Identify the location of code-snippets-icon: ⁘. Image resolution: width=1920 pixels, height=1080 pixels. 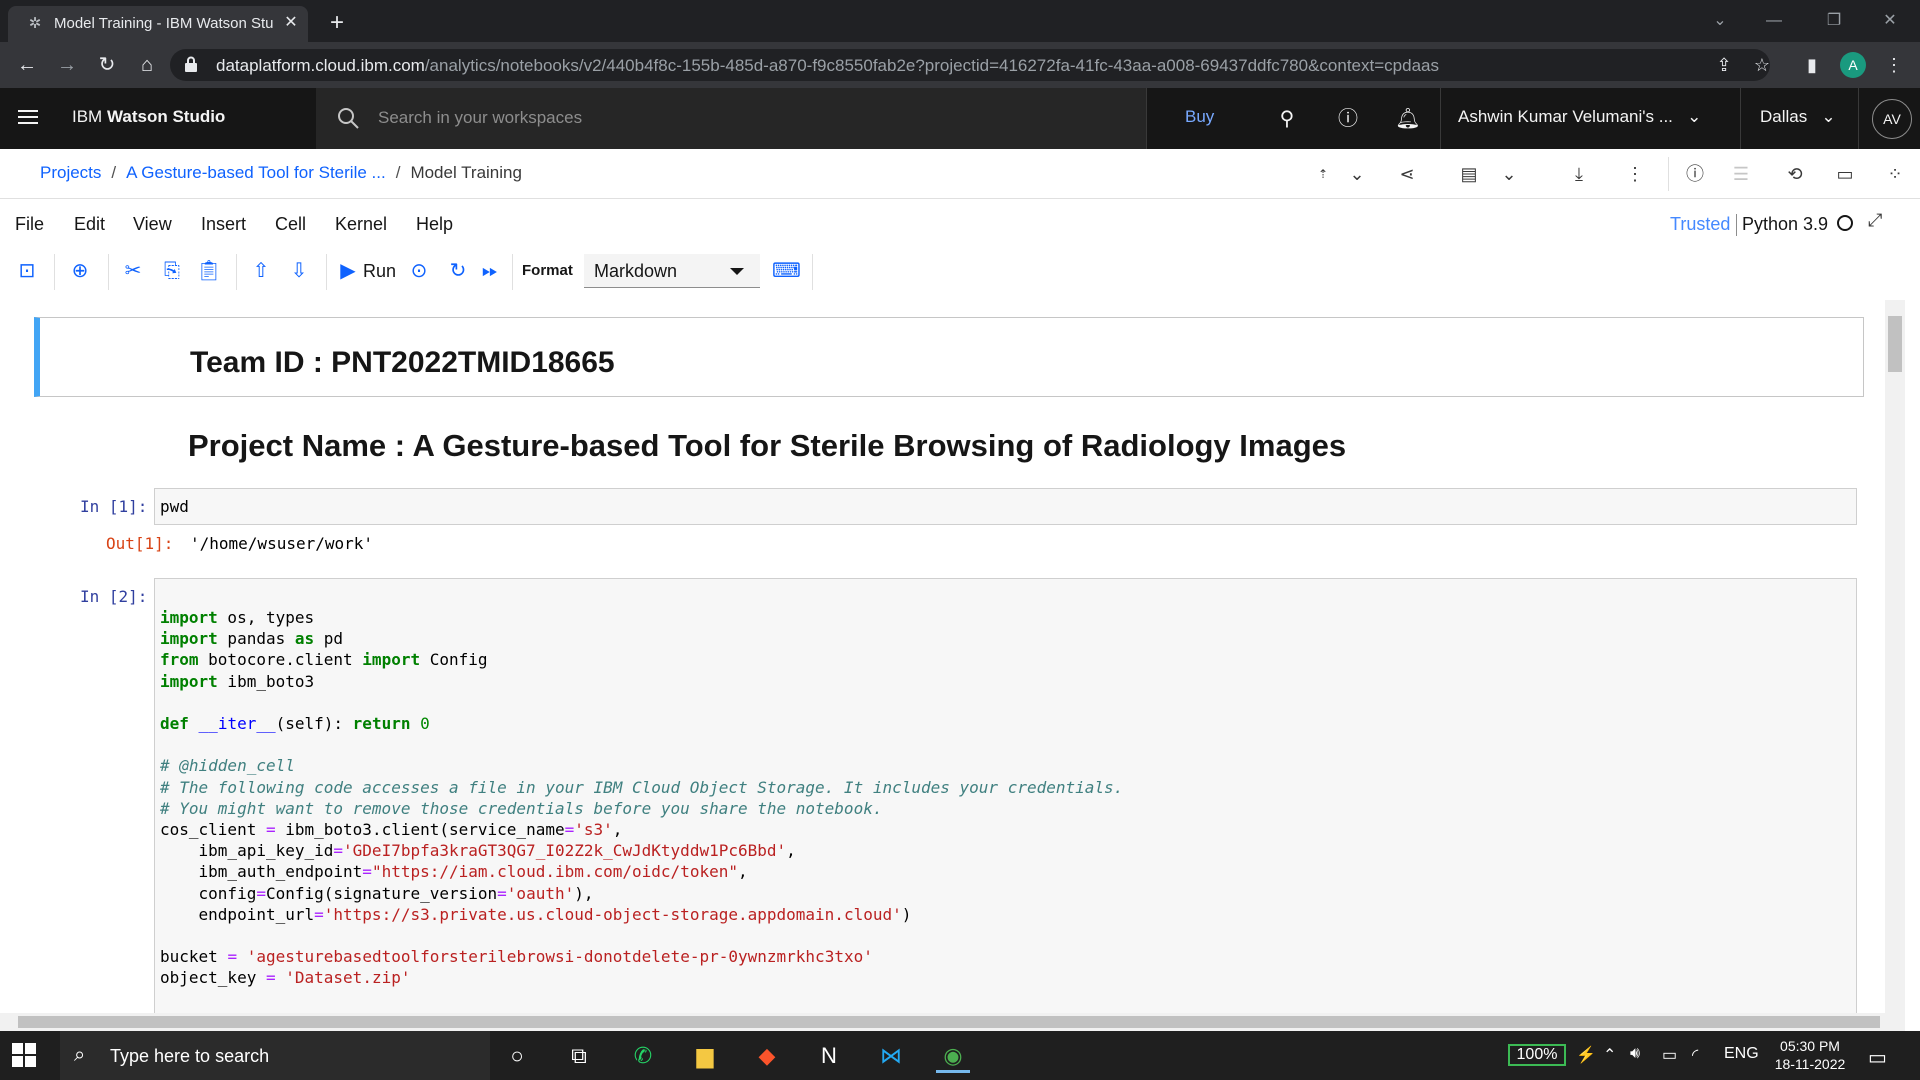
(1895, 174).